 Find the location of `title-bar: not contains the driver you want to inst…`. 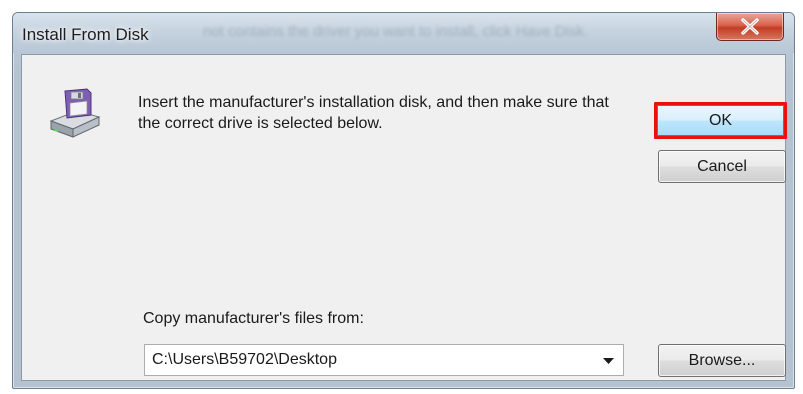

title-bar: not contains the driver you want to inst… is located at coordinates (403, 33).